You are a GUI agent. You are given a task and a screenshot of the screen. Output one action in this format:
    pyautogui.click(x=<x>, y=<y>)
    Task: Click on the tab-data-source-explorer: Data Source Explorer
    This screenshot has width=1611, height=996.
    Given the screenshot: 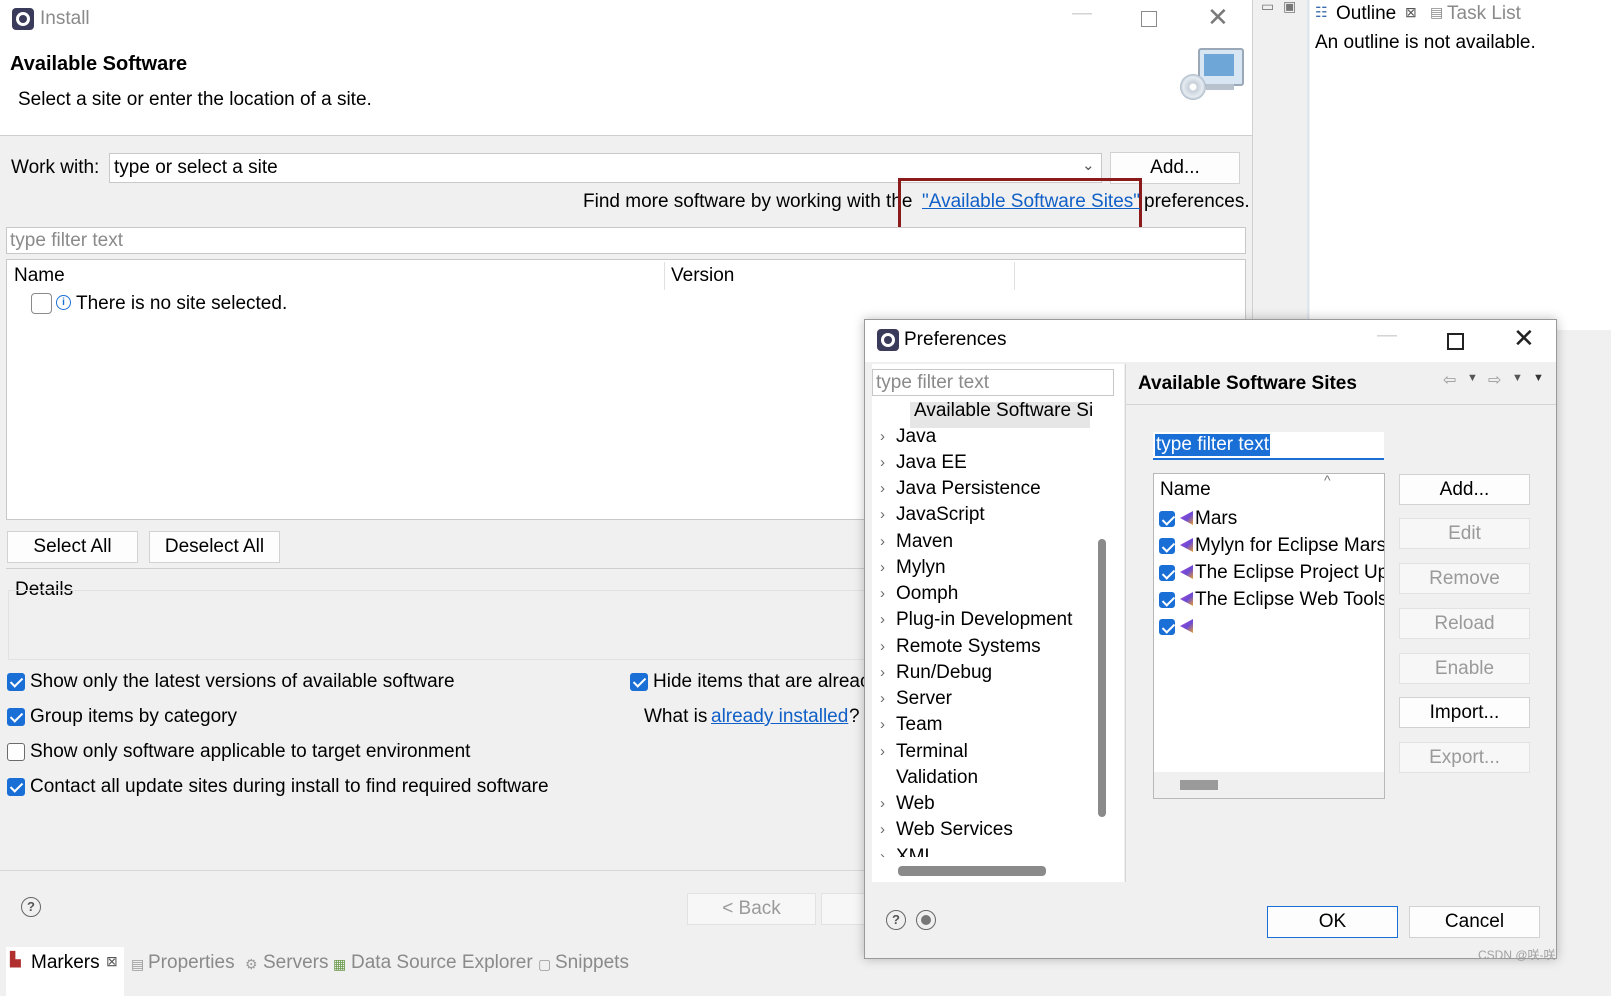 What is the action you would take?
    pyautogui.click(x=442, y=963)
    